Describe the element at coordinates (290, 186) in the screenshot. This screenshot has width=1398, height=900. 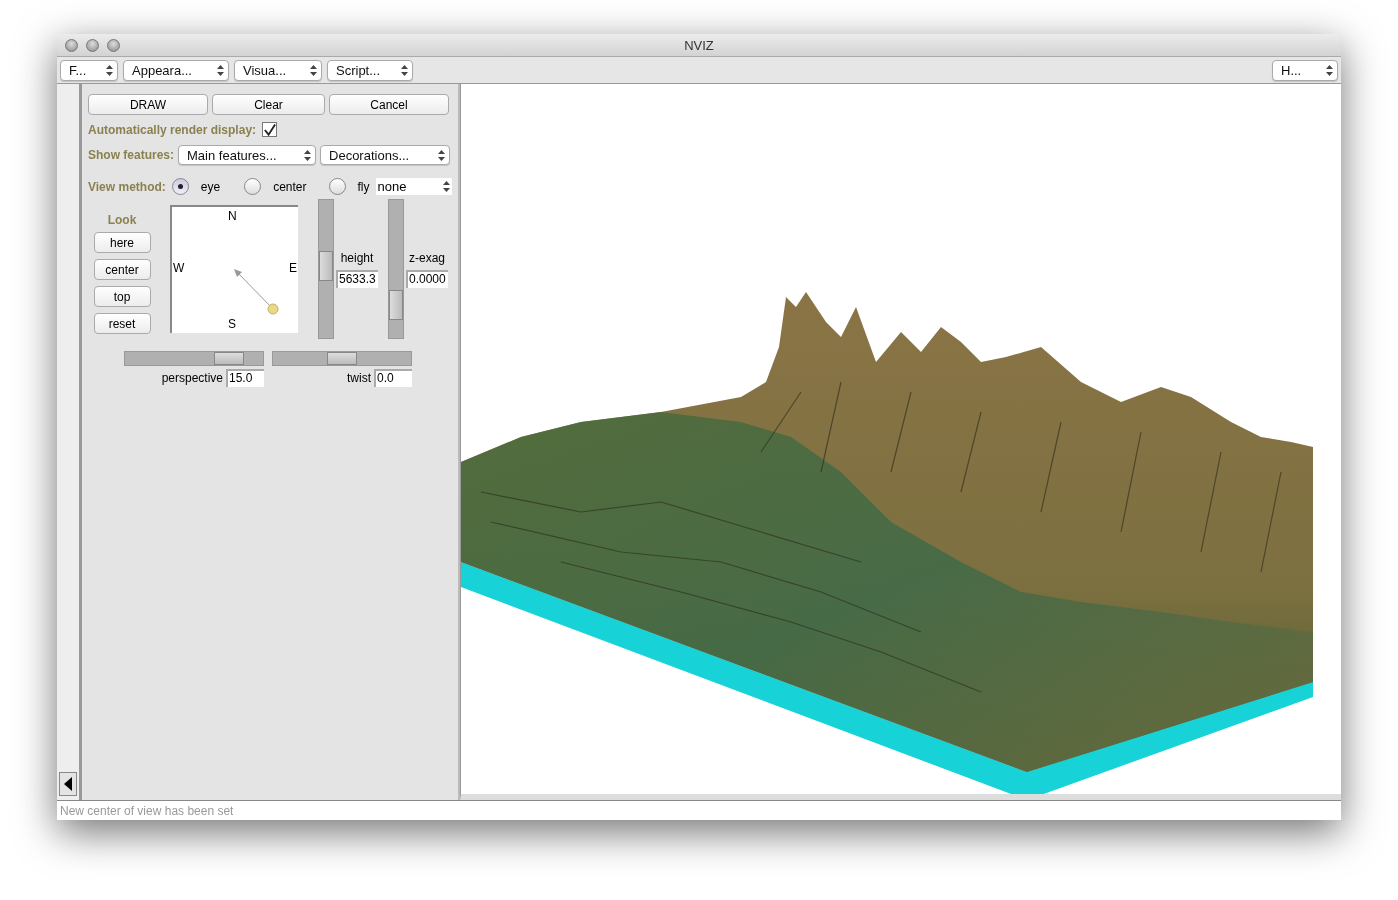
I see `radio-label: center` at that location.